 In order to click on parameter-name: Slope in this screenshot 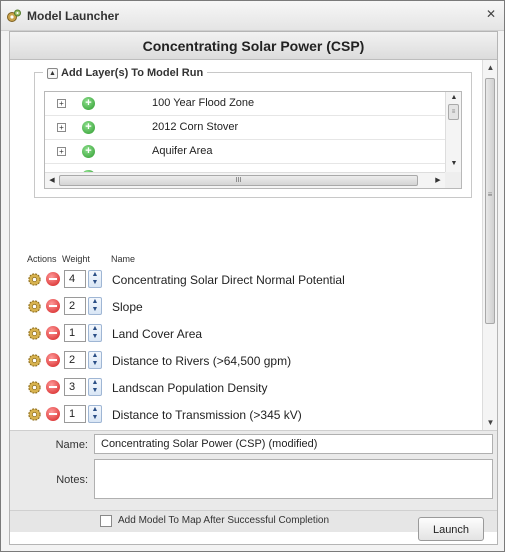, I will do `click(127, 307)`.